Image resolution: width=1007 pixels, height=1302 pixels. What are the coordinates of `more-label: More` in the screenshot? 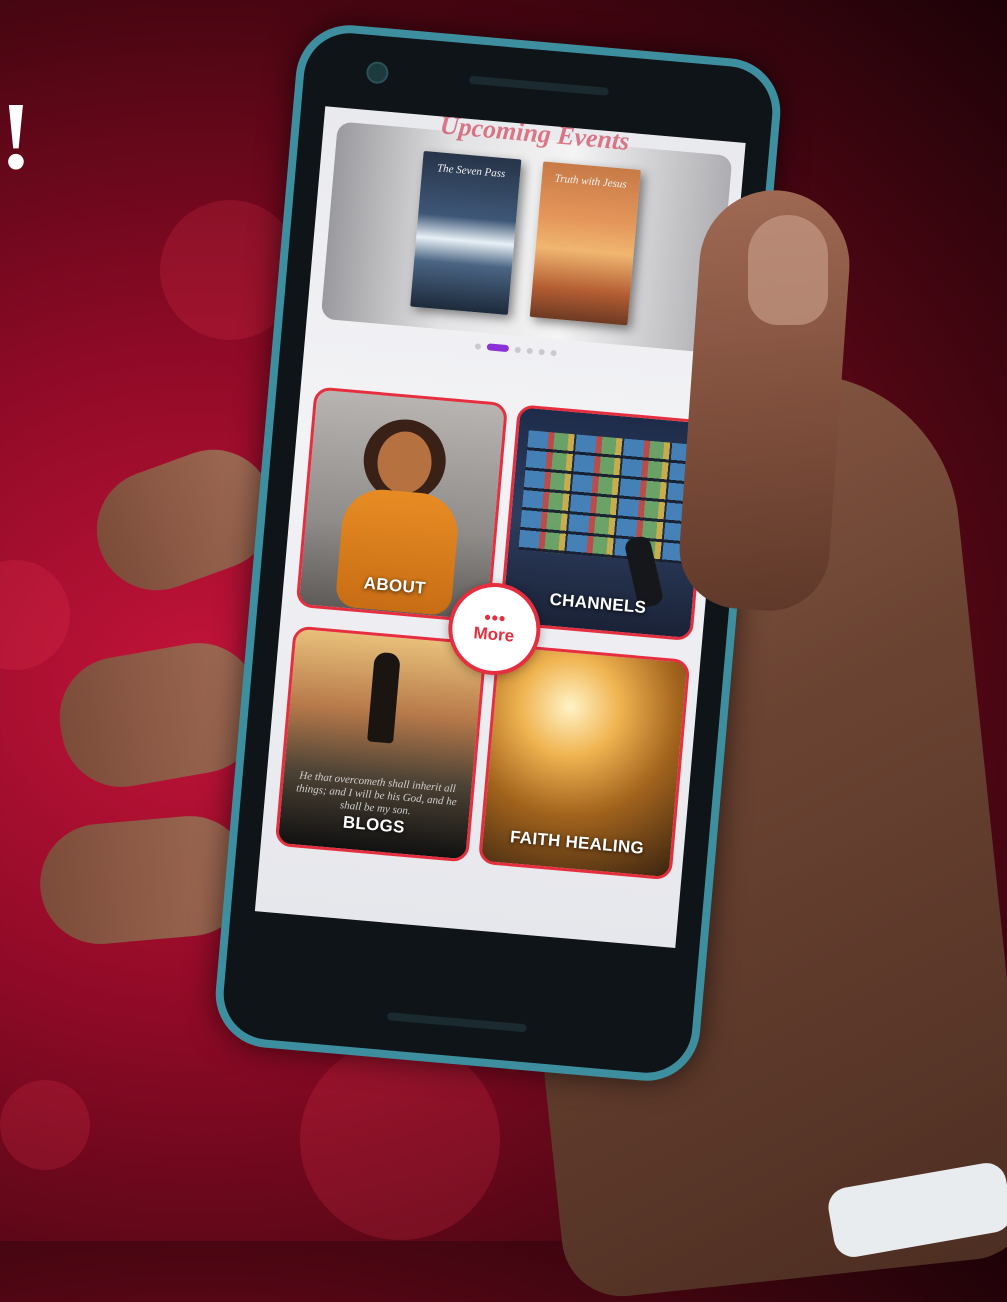 It's located at (493, 634).